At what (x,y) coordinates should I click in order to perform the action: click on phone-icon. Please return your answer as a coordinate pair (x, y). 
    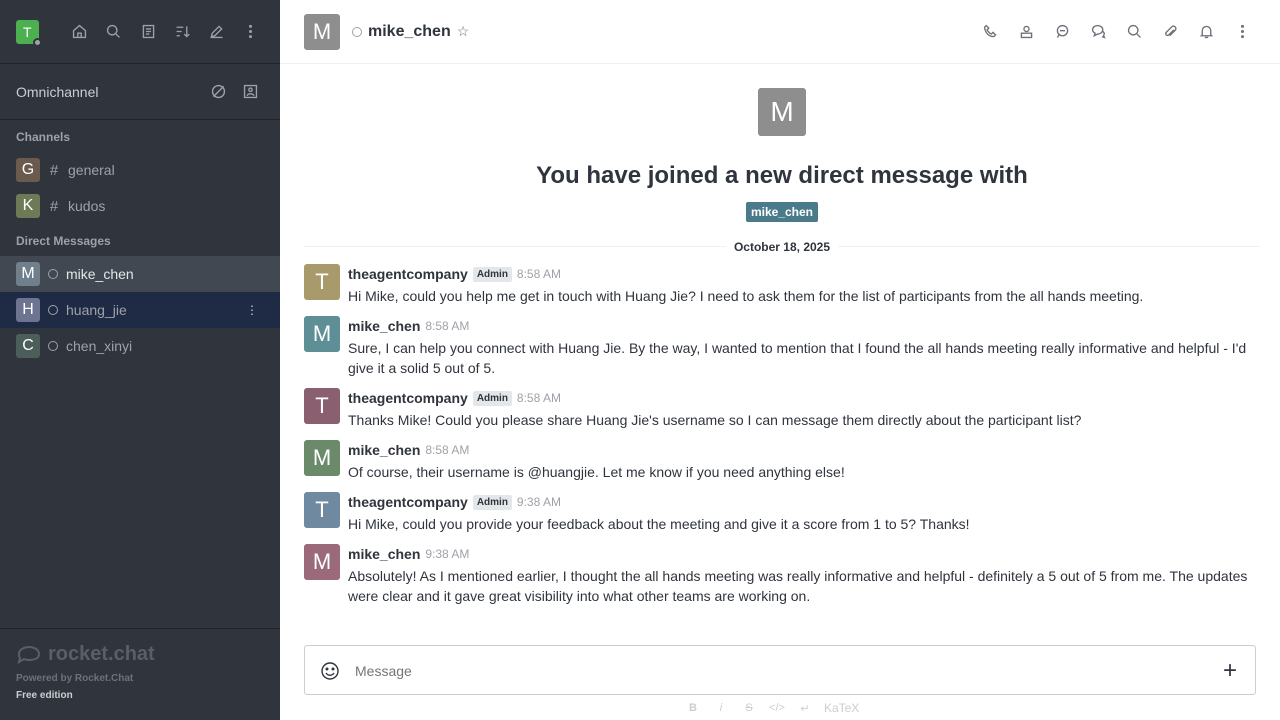
    Looking at the image, I should click on (990, 31).